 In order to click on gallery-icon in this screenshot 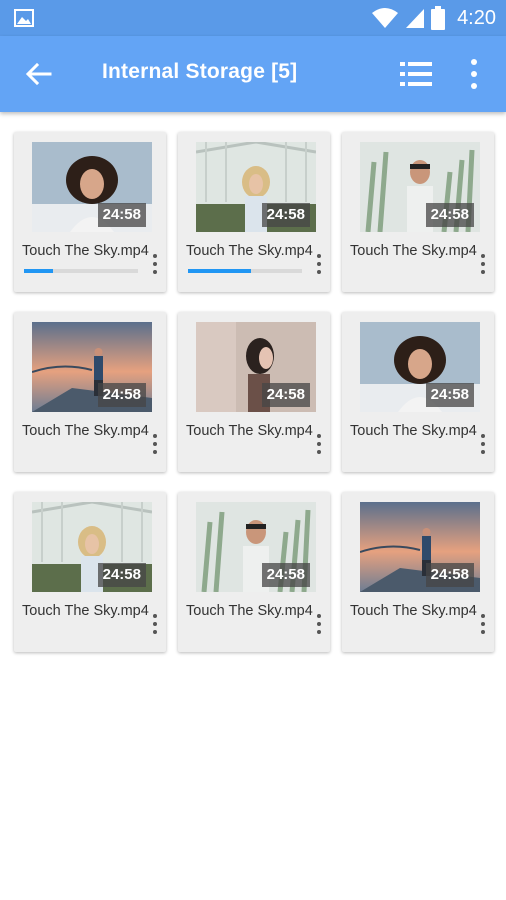, I will do `click(24, 18)`.